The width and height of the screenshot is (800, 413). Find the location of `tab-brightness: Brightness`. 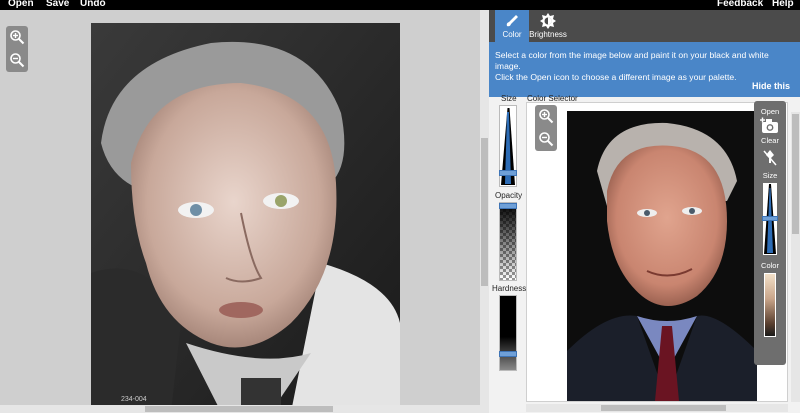

tab-brightness: Brightness is located at coordinates (548, 26).